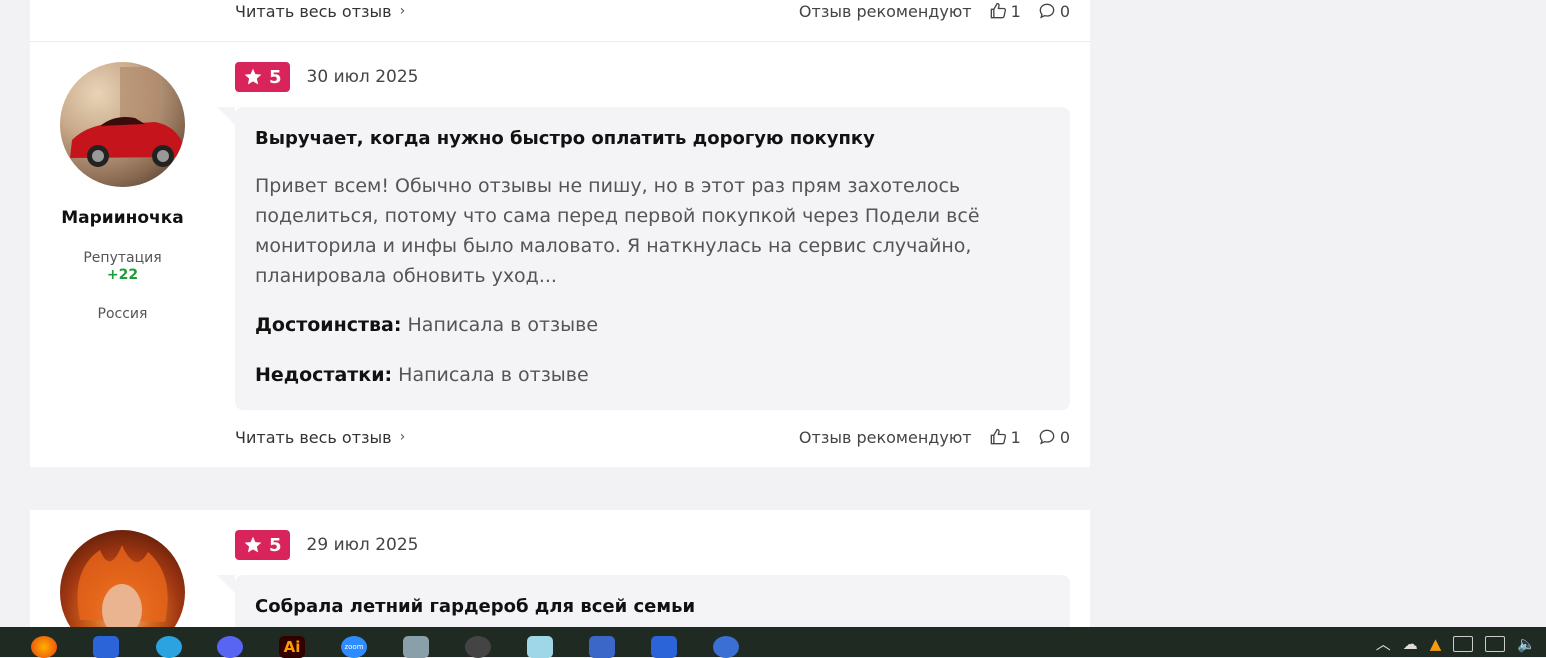  Describe the element at coordinates (362, 545) in the screenshot. I see `review-date: 29 июл 2025` at that location.